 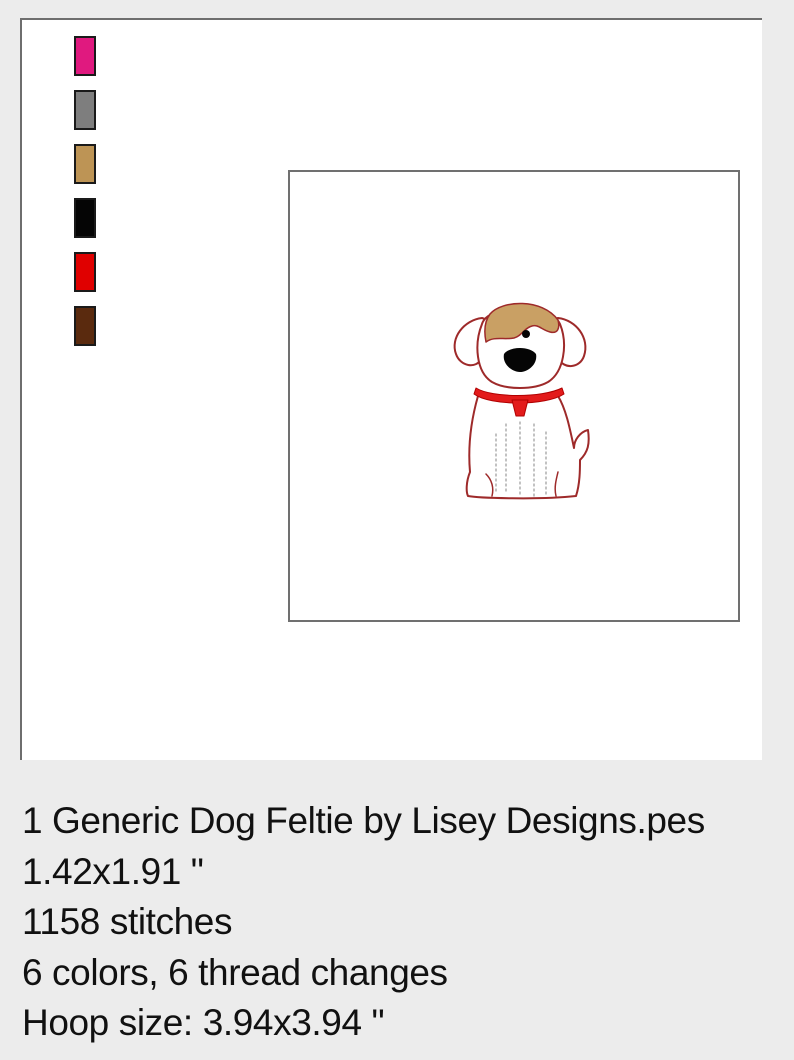 I want to click on dog-body-outline, so click(x=527, y=447).